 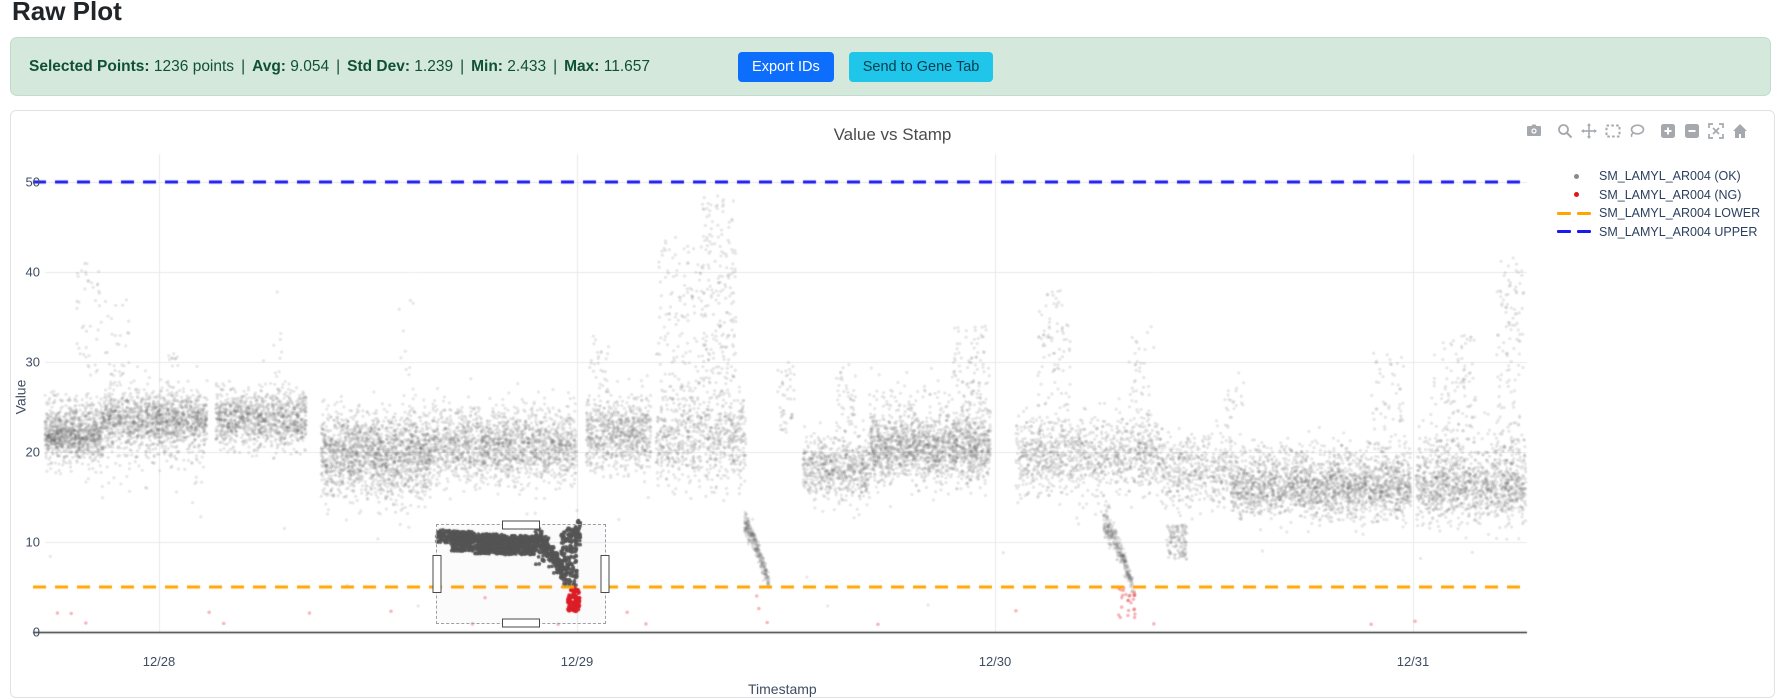 I want to click on x-tick-label: 12/30, so click(x=995, y=661).